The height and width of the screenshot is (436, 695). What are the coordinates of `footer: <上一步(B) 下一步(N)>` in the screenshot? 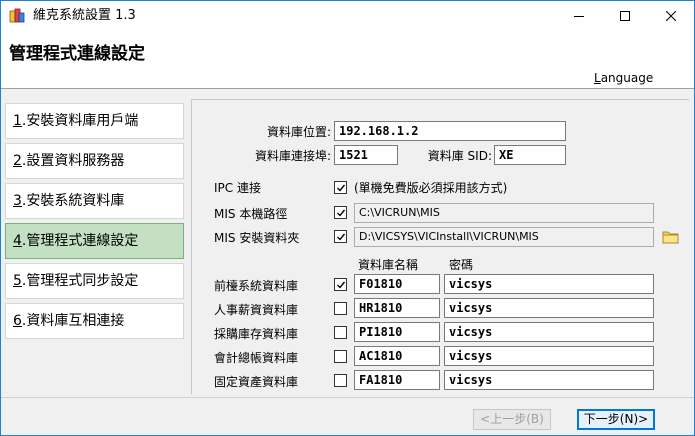 It's located at (347, 416).